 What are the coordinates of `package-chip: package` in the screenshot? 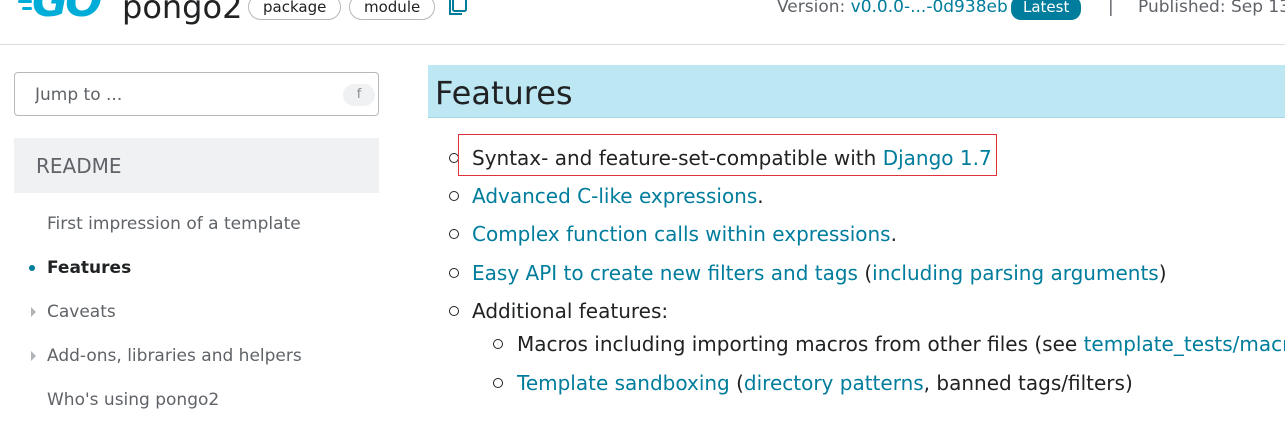 It's located at (295, 10).